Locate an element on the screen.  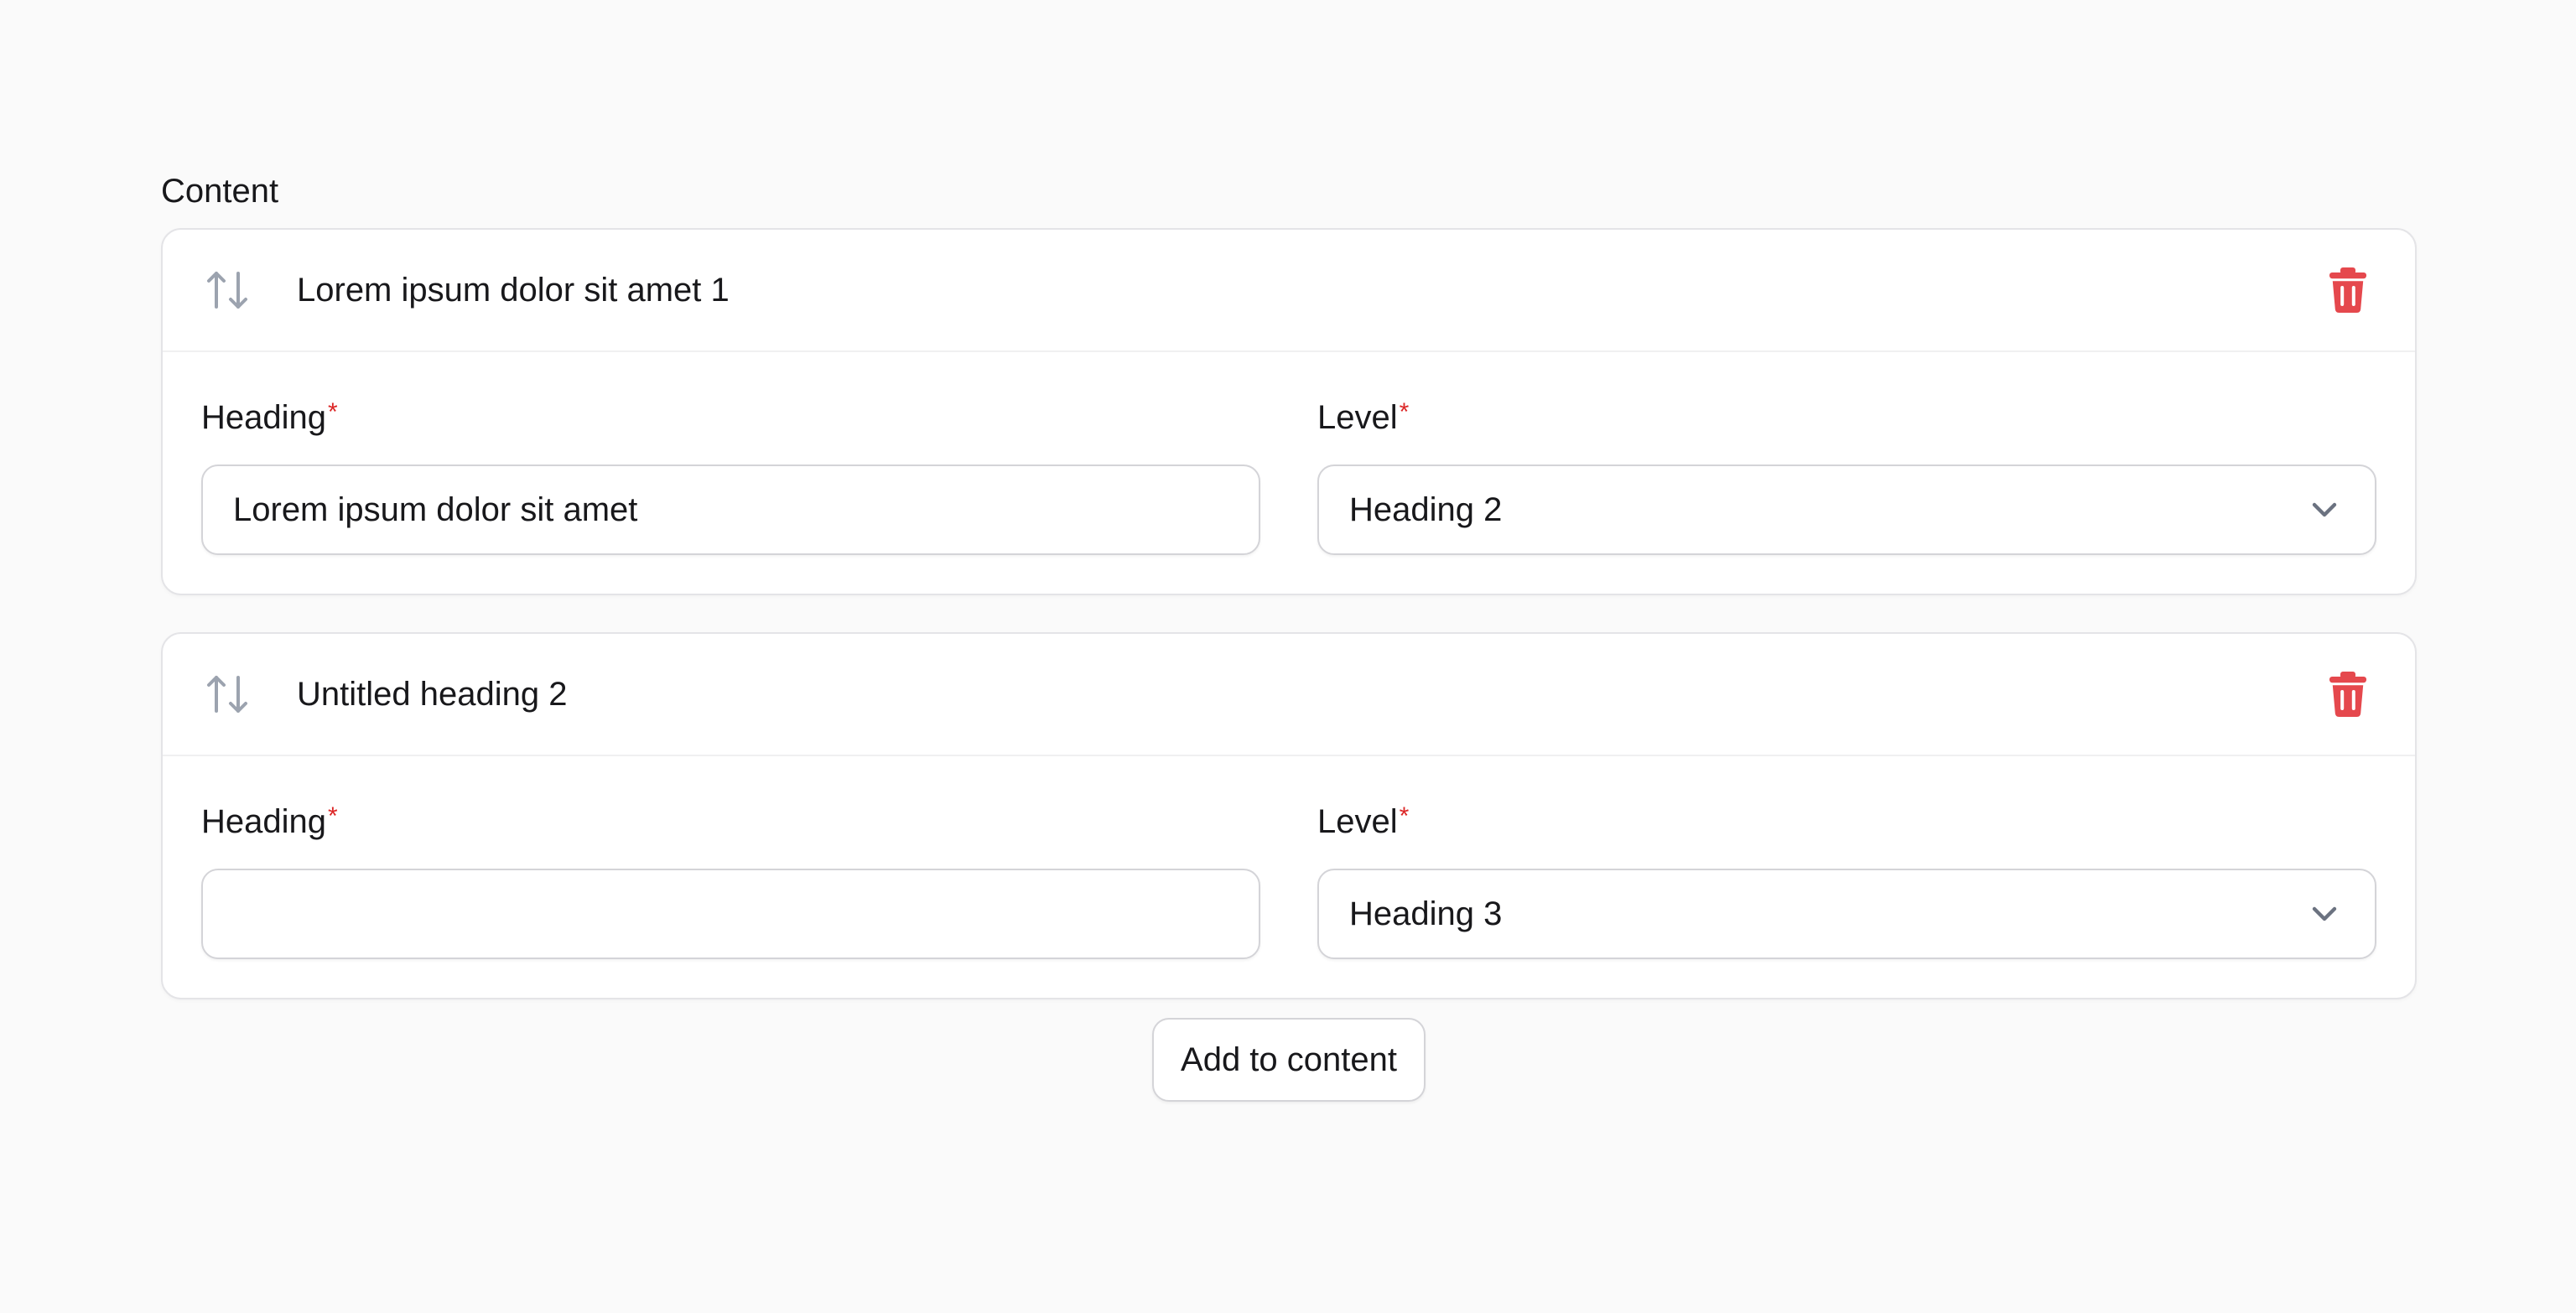
level-field: Level* Heading 2 is located at coordinates (1846, 476).